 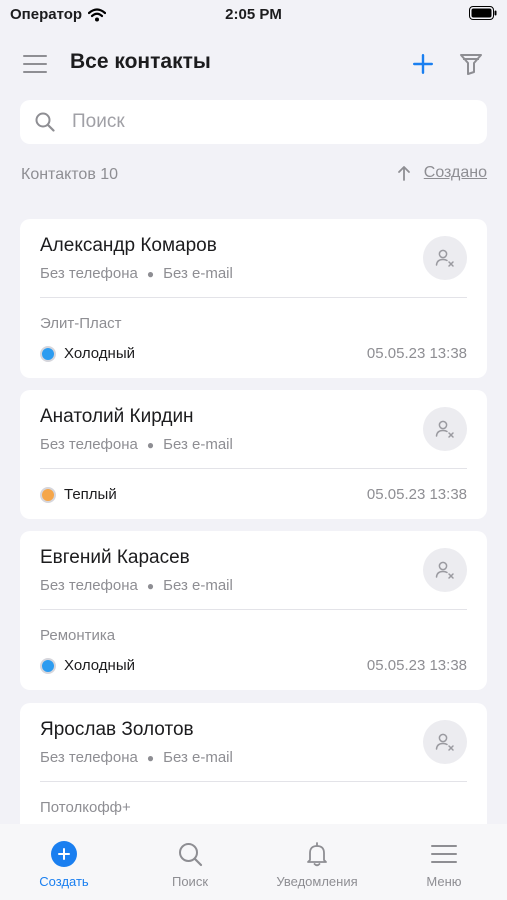 What do you see at coordinates (64, 881) in the screenshot?
I see `tab-label: Создать` at bounding box center [64, 881].